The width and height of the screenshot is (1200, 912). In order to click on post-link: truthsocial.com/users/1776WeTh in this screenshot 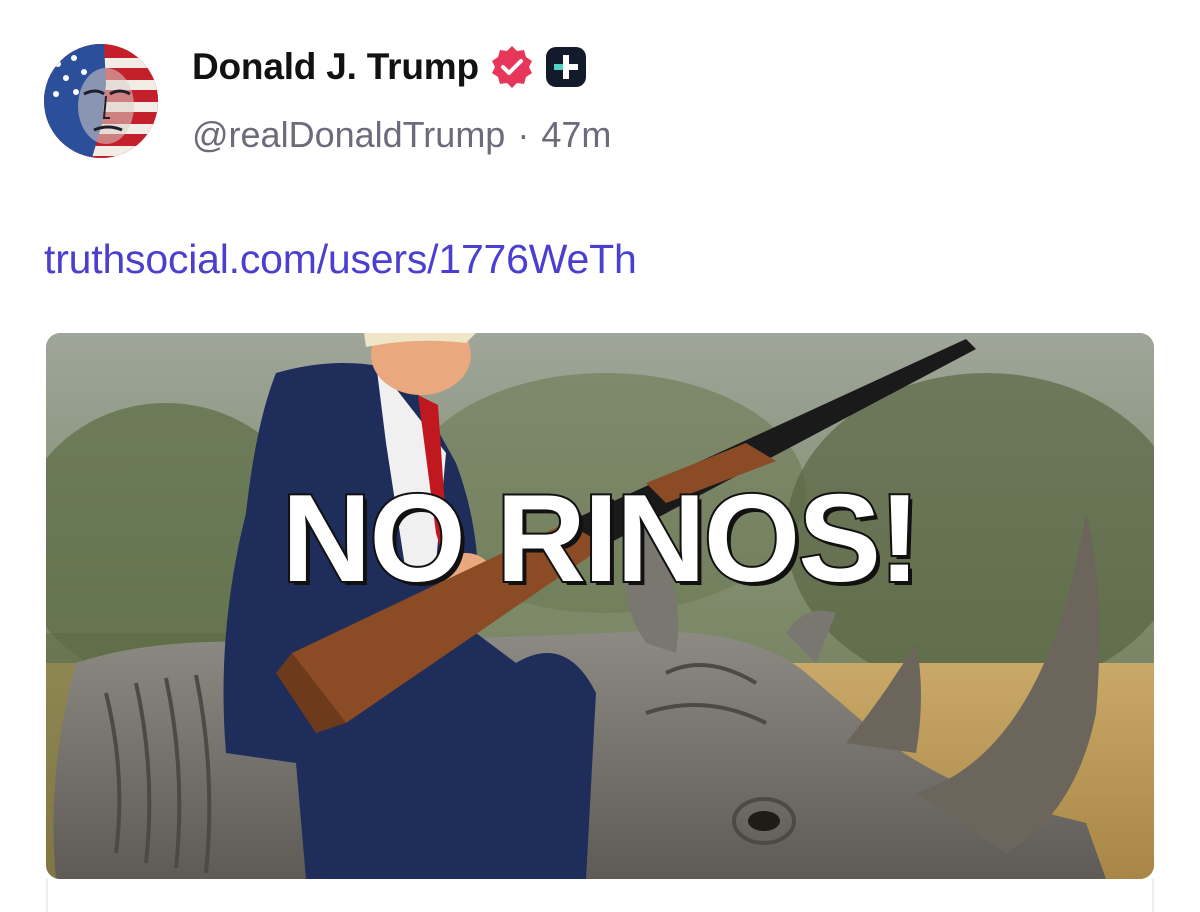, I will do `click(340, 259)`.